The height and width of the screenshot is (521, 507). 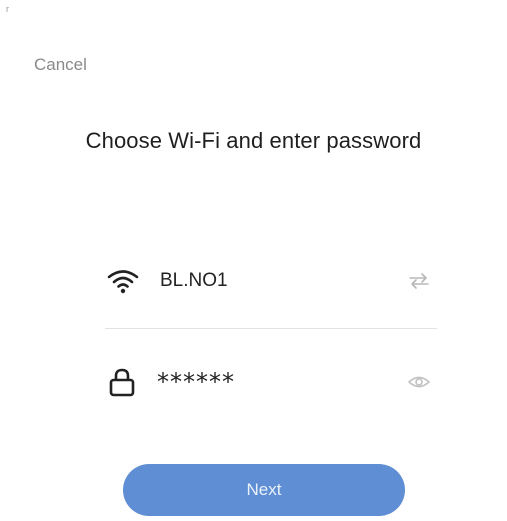 I want to click on eye-icon, so click(x=419, y=382).